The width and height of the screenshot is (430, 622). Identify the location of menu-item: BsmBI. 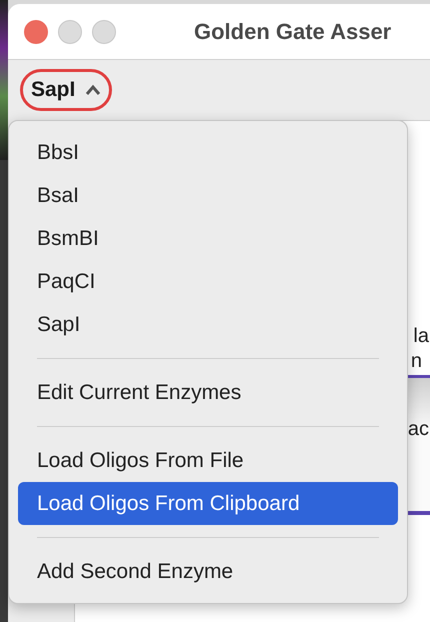
(208, 238).